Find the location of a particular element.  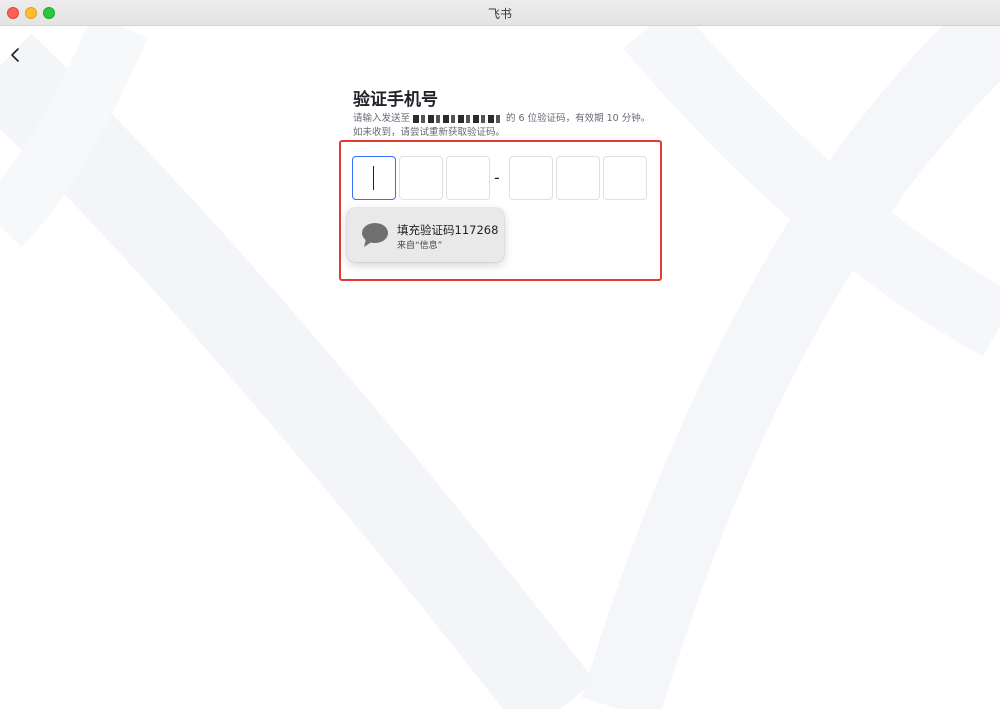

window-title: 飞书 is located at coordinates (499, 14).